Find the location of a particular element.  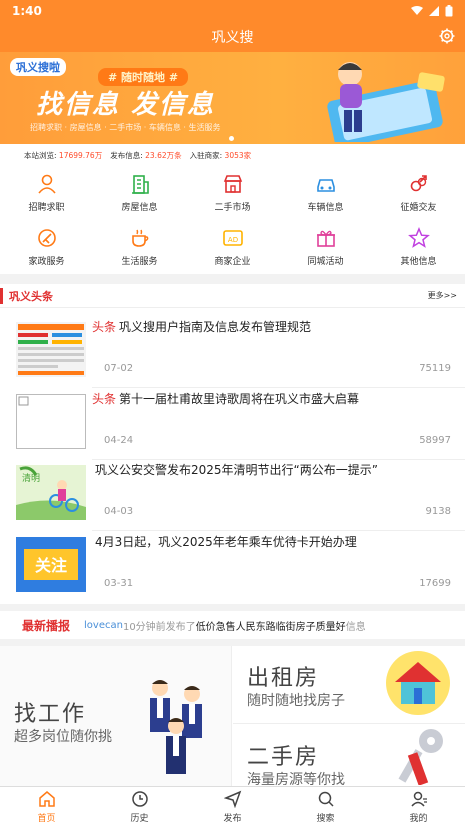

category-label: 商家企业 is located at coordinates (232, 262).